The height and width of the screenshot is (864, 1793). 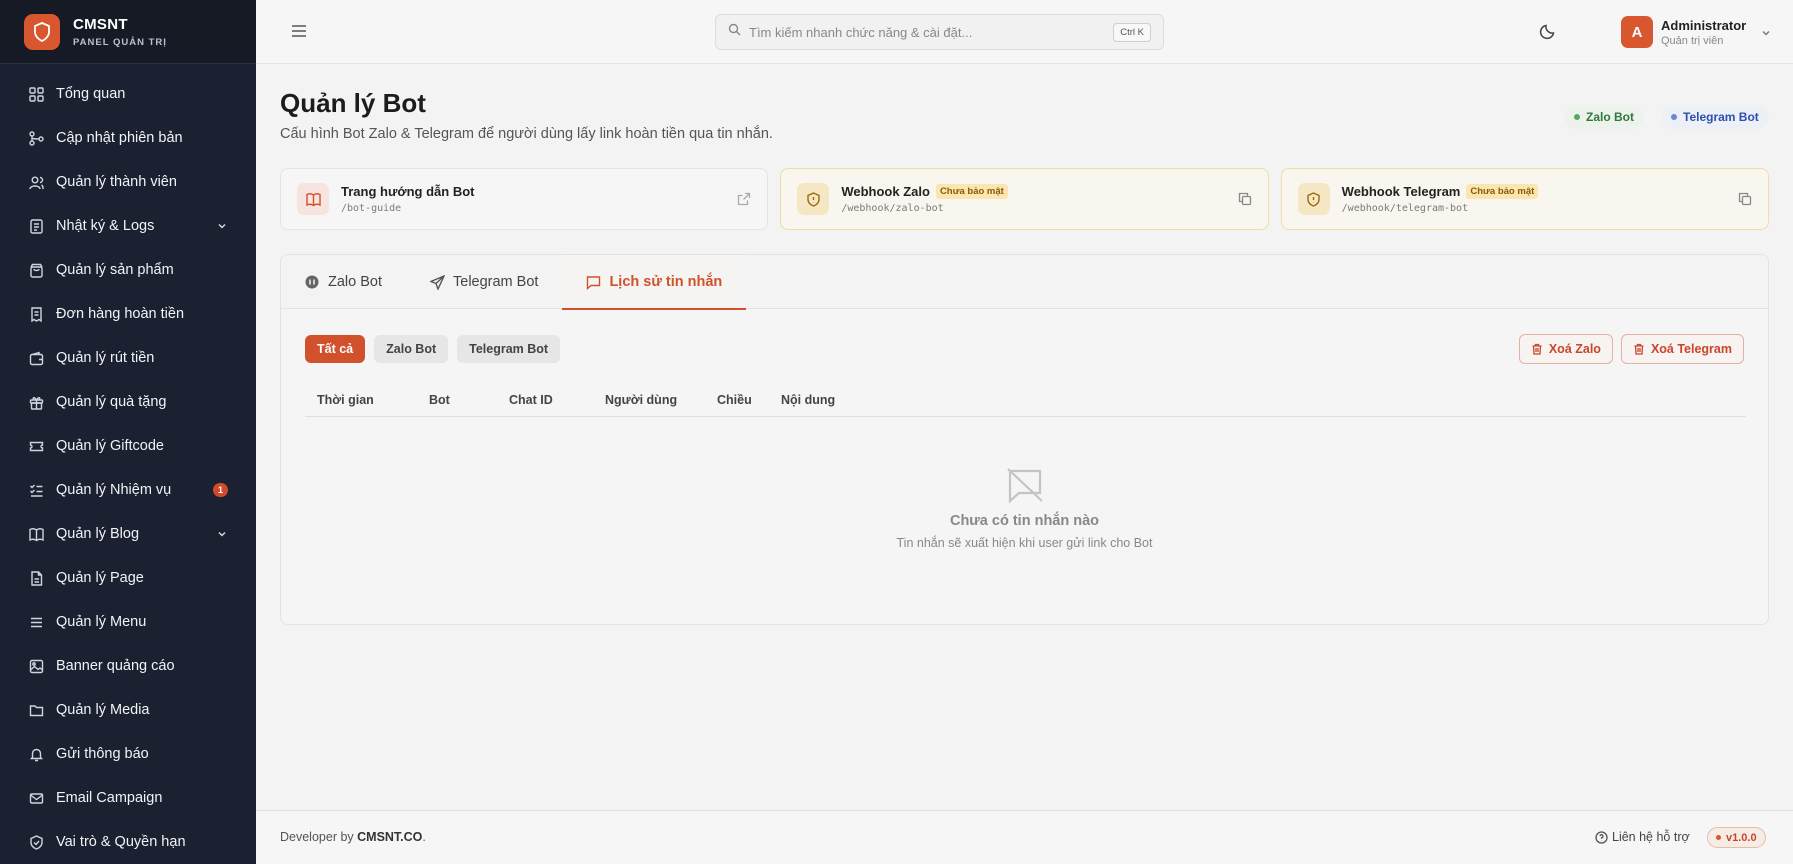 I want to click on sidebar-item-roles: Vai trò & Quyền hạn, so click(x=128, y=842).